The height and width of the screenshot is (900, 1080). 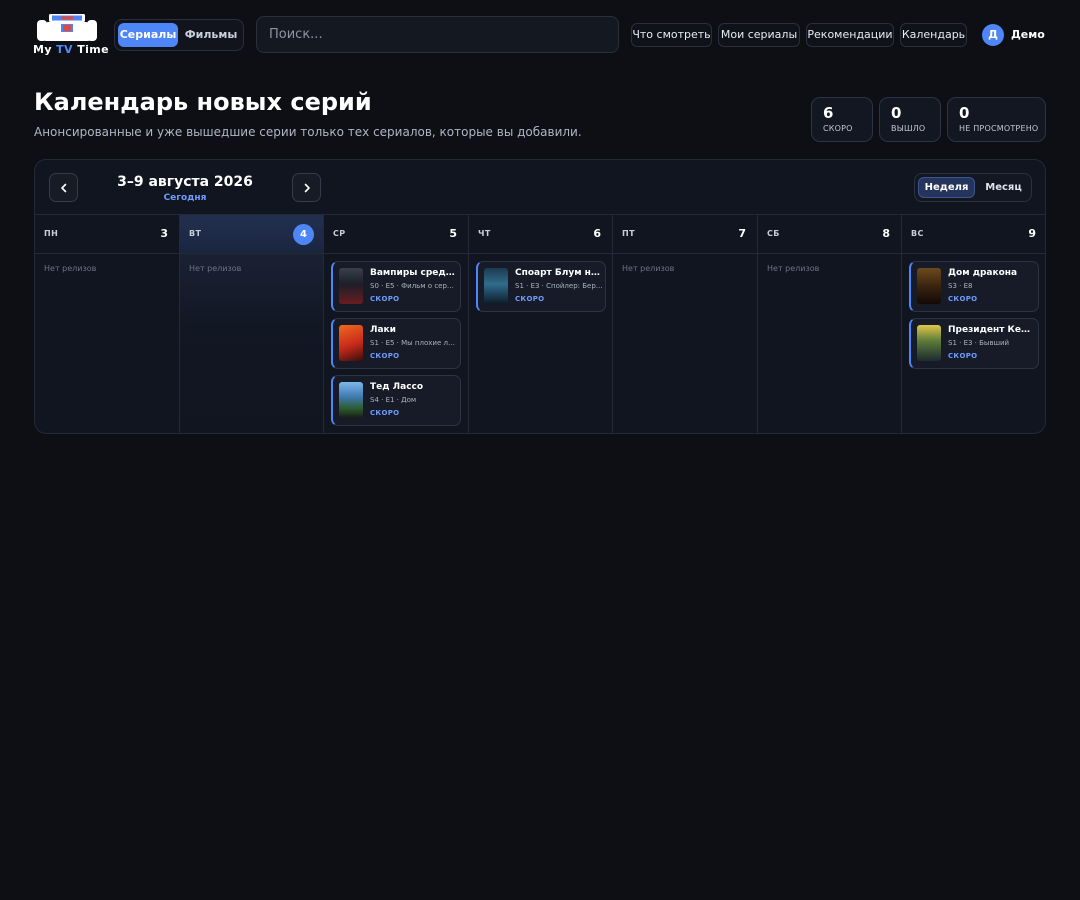 I want to click on nav-what-to-watch: Что смотреть, so click(x=671, y=35).